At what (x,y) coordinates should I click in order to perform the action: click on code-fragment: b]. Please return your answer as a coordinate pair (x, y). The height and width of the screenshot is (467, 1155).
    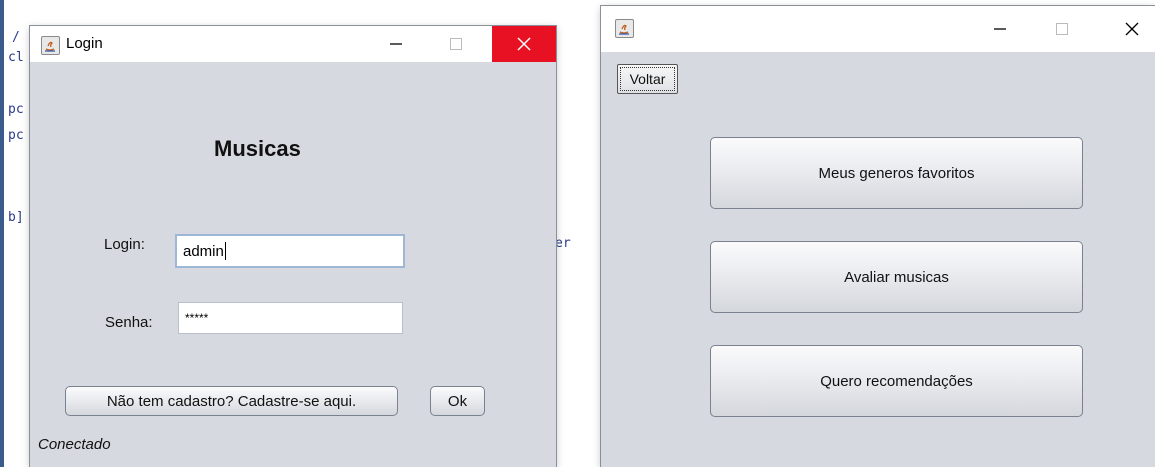
    Looking at the image, I should click on (16, 217).